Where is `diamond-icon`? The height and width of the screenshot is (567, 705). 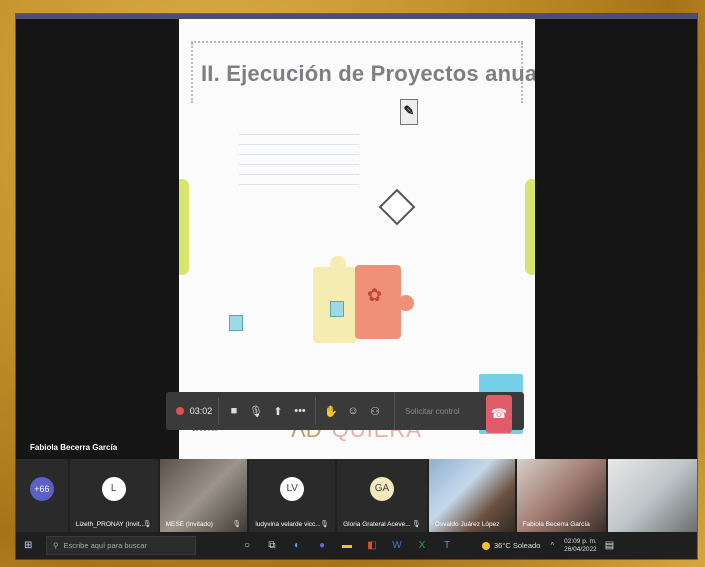
diamond-icon is located at coordinates (397, 207).